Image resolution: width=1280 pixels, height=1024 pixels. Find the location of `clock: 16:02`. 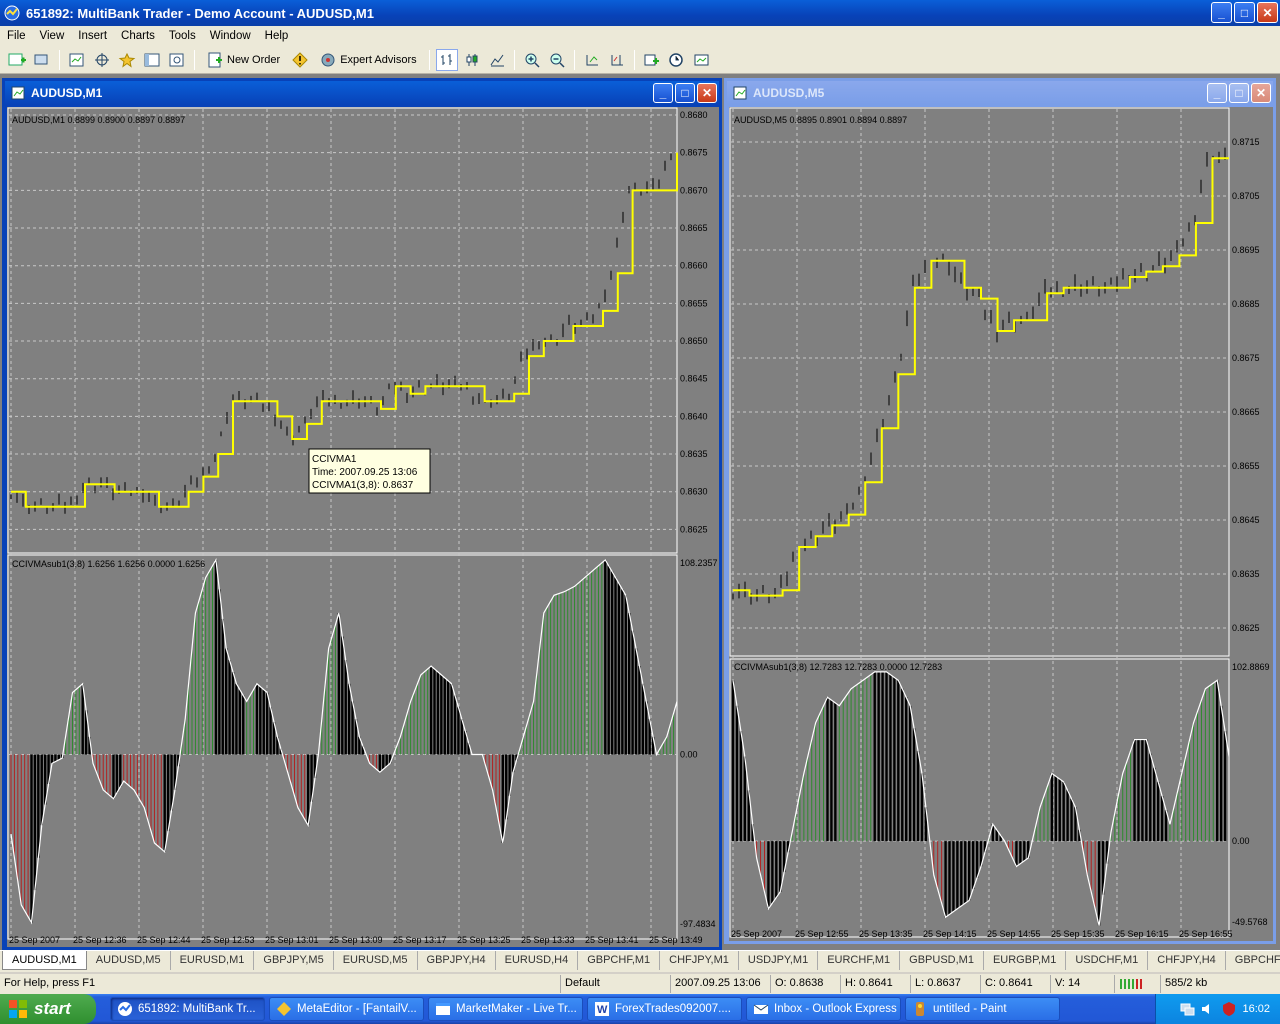

clock: 16:02 is located at coordinates (1256, 1009).